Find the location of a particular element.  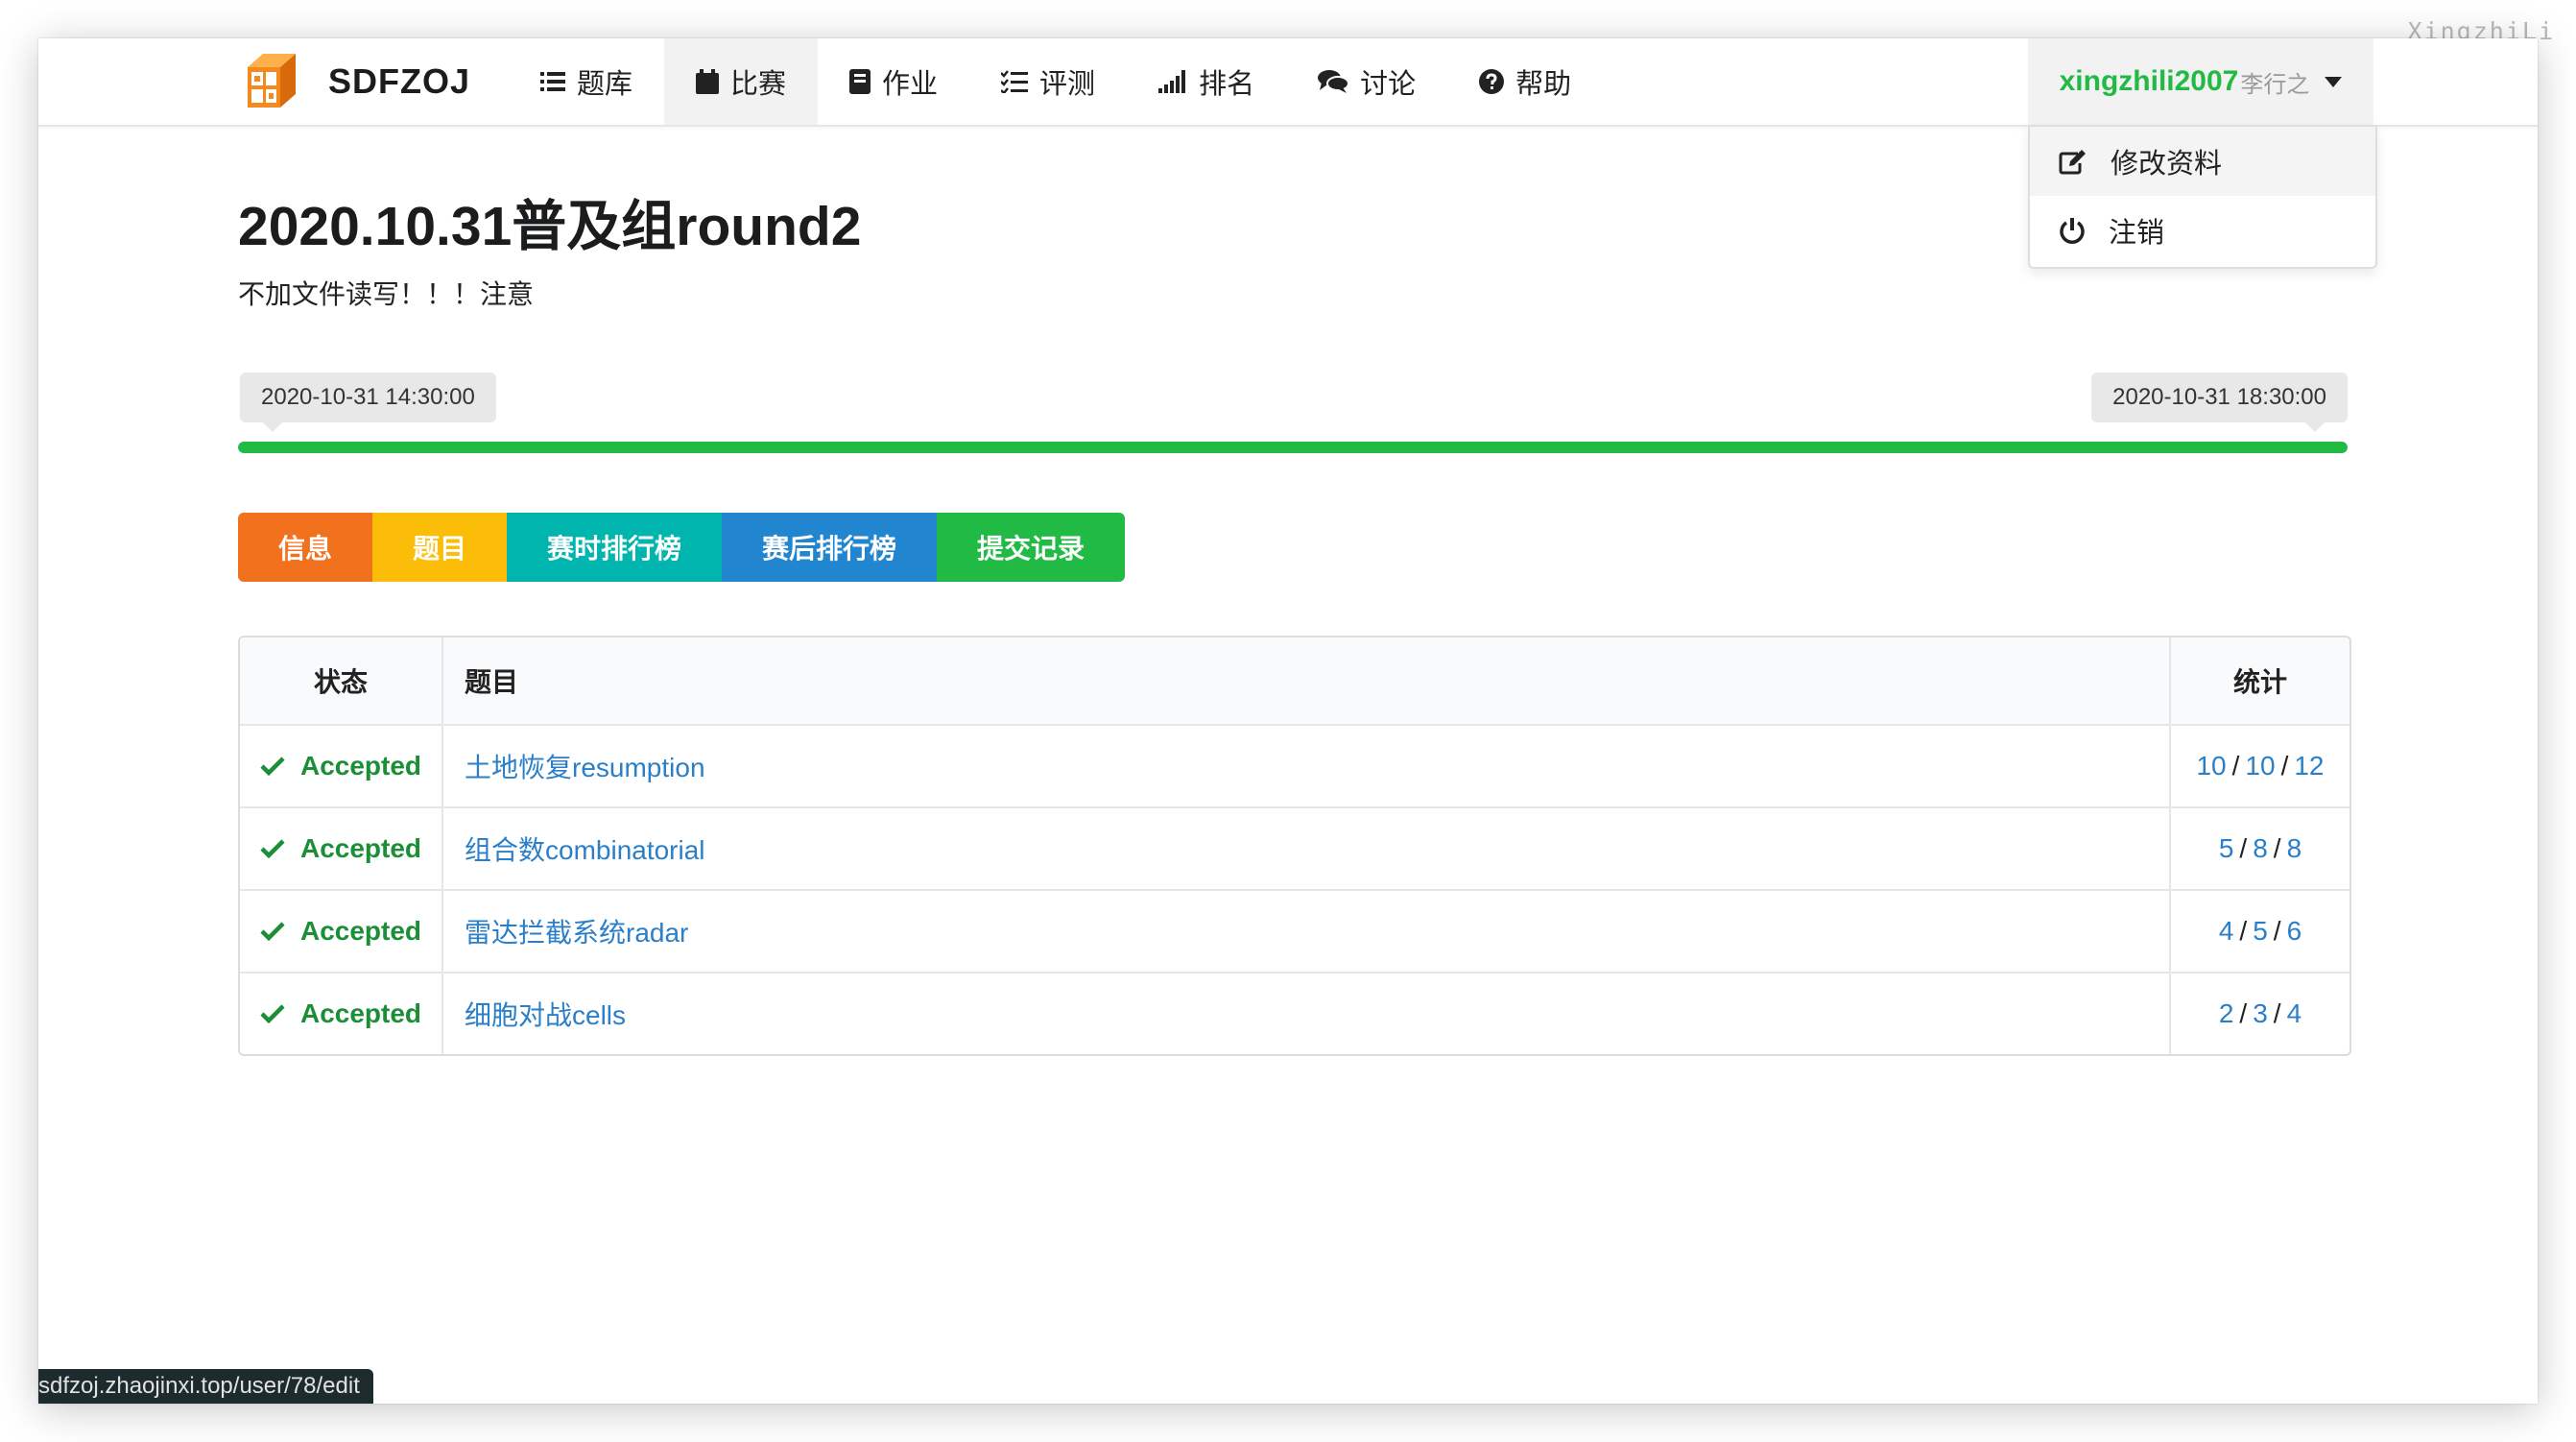

stats-cell: 4/5/6 is located at coordinates (2260, 931).